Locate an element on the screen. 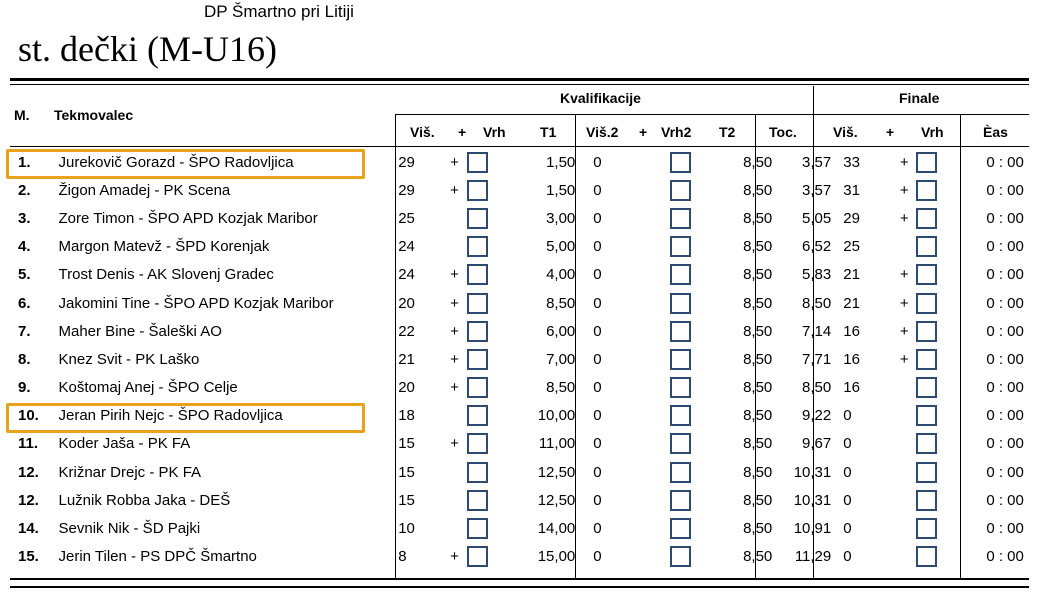 The width and height of the screenshot is (1039, 595). final-height-cell: 25 is located at coordinates (851, 247).